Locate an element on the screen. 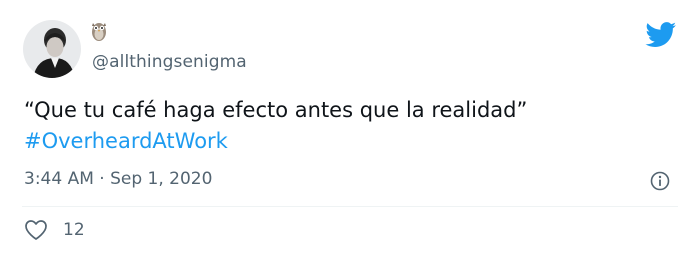 This screenshot has height=258, width=700. timestamp: 3:44 AM · Sep 1, 2020 is located at coordinates (118, 179).